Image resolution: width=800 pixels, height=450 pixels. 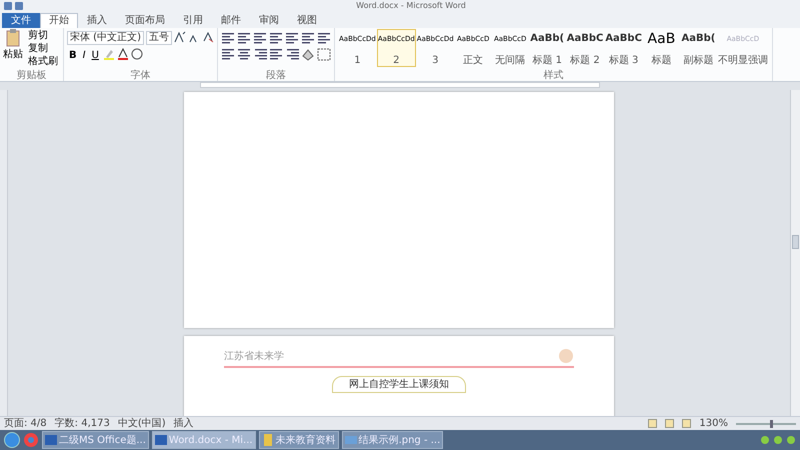 I want to click on align-right-icon, so click(x=259, y=54).